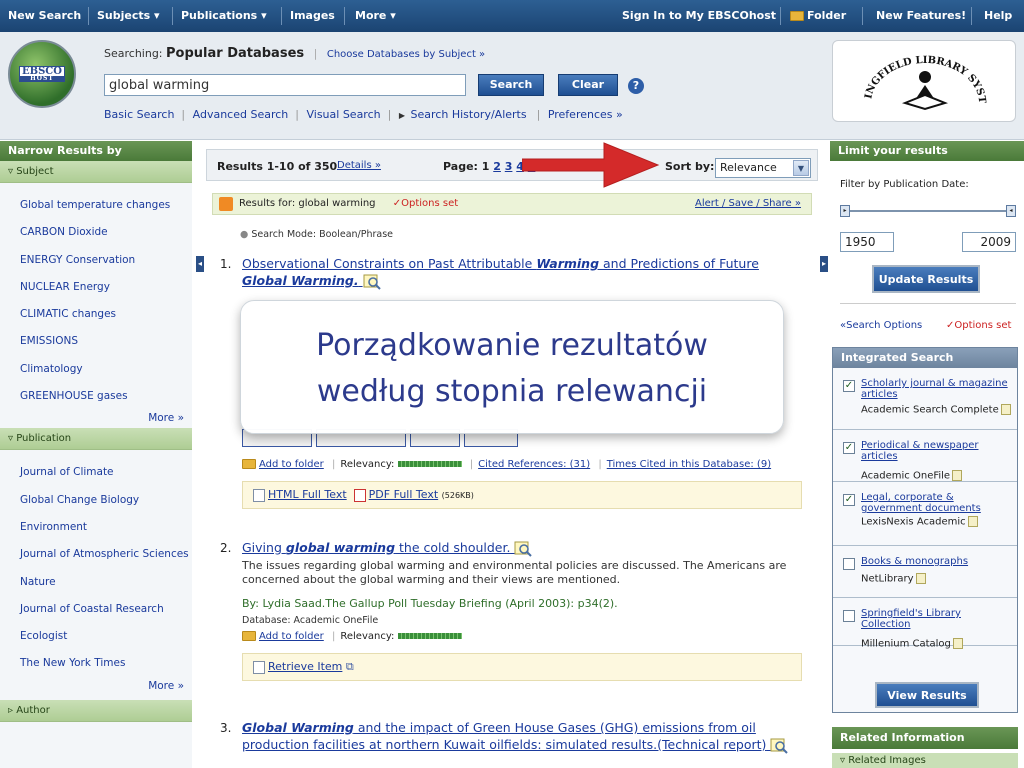 The height and width of the screenshot is (768, 1024). I want to click on facet-subject: CARBON Dioxide, so click(96, 232).